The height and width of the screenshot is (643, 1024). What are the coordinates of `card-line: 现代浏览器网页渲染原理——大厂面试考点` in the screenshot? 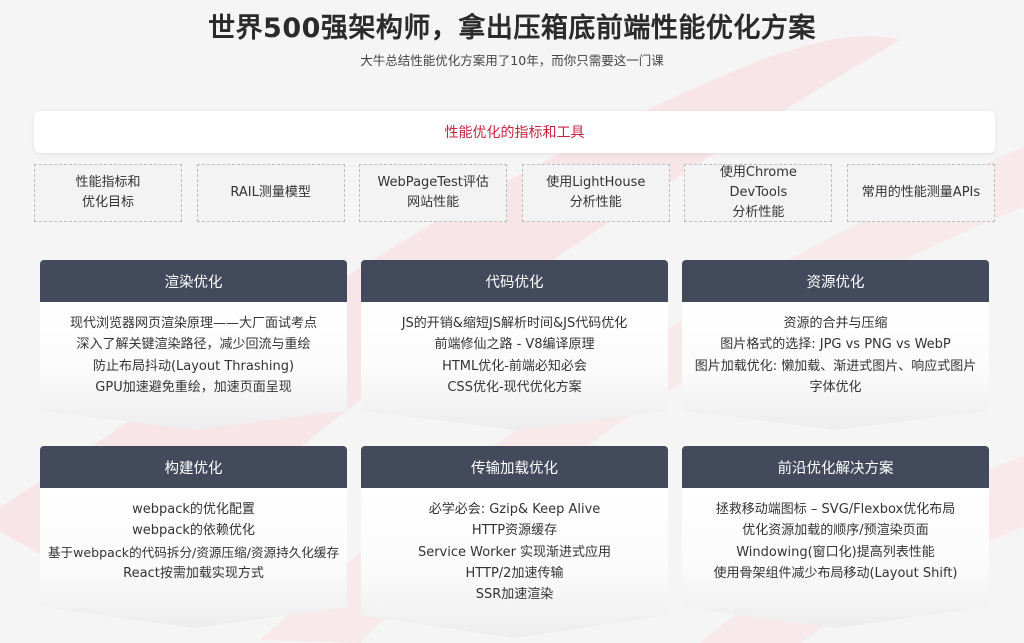 It's located at (193, 323).